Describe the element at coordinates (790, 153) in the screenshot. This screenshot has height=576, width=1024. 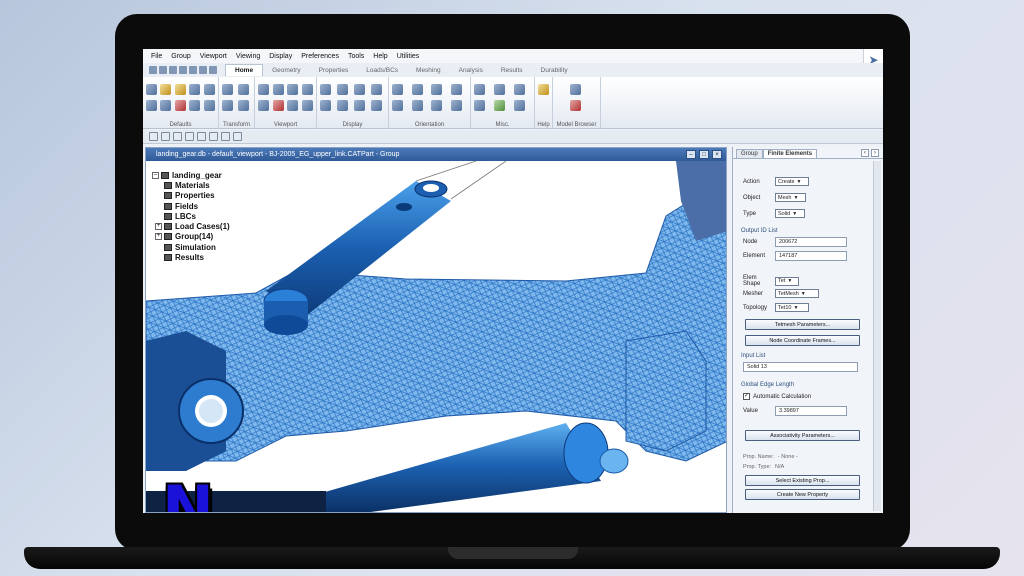
I see `panel-tab-finite-elements: Finite Elements` at that location.